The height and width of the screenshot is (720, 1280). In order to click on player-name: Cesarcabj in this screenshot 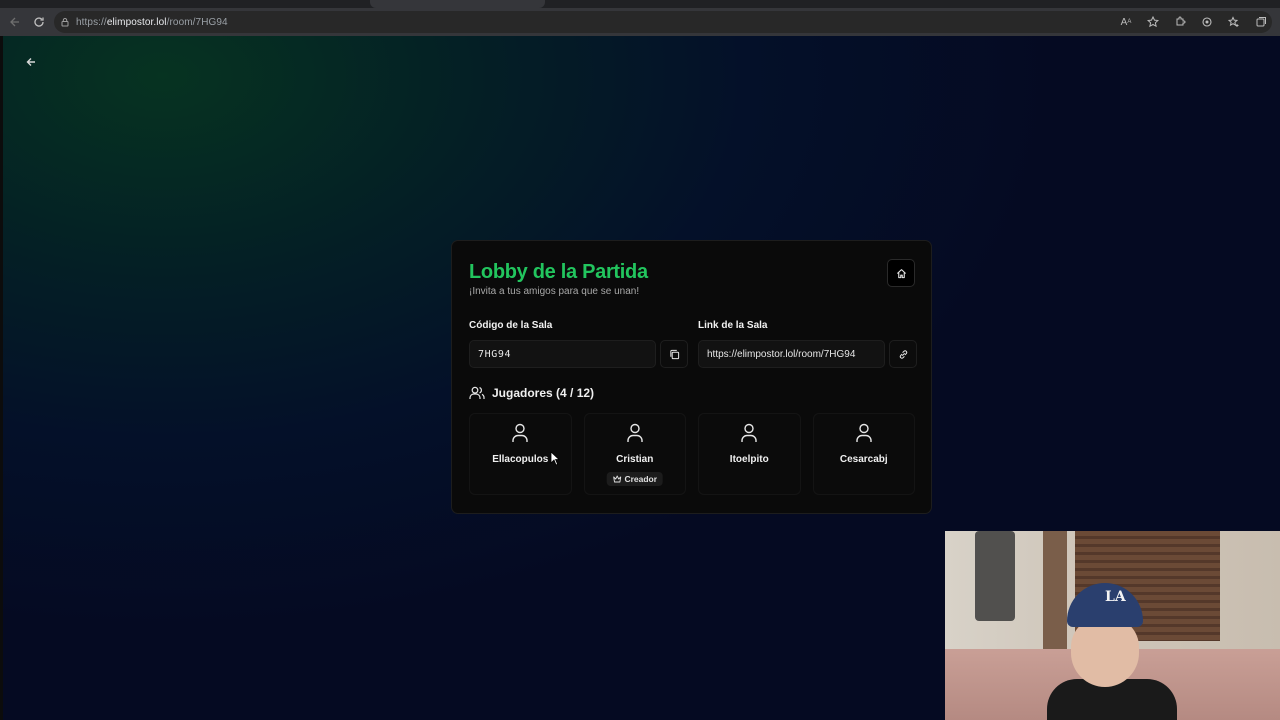, I will do `click(863, 459)`.